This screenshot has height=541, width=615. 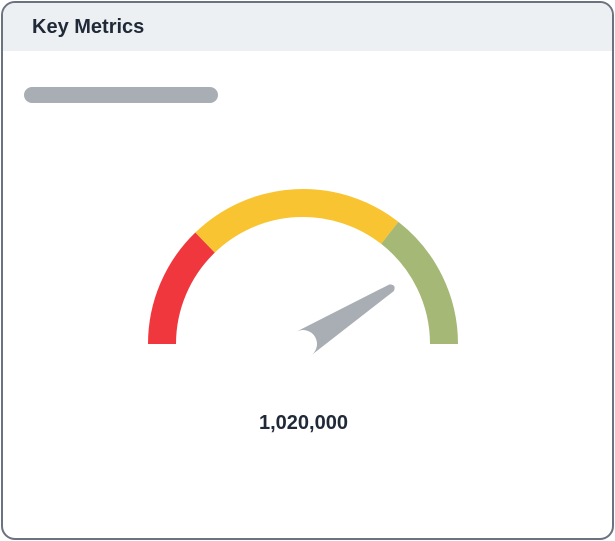 I want to click on gauge-band-low, so click(x=182, y=288).